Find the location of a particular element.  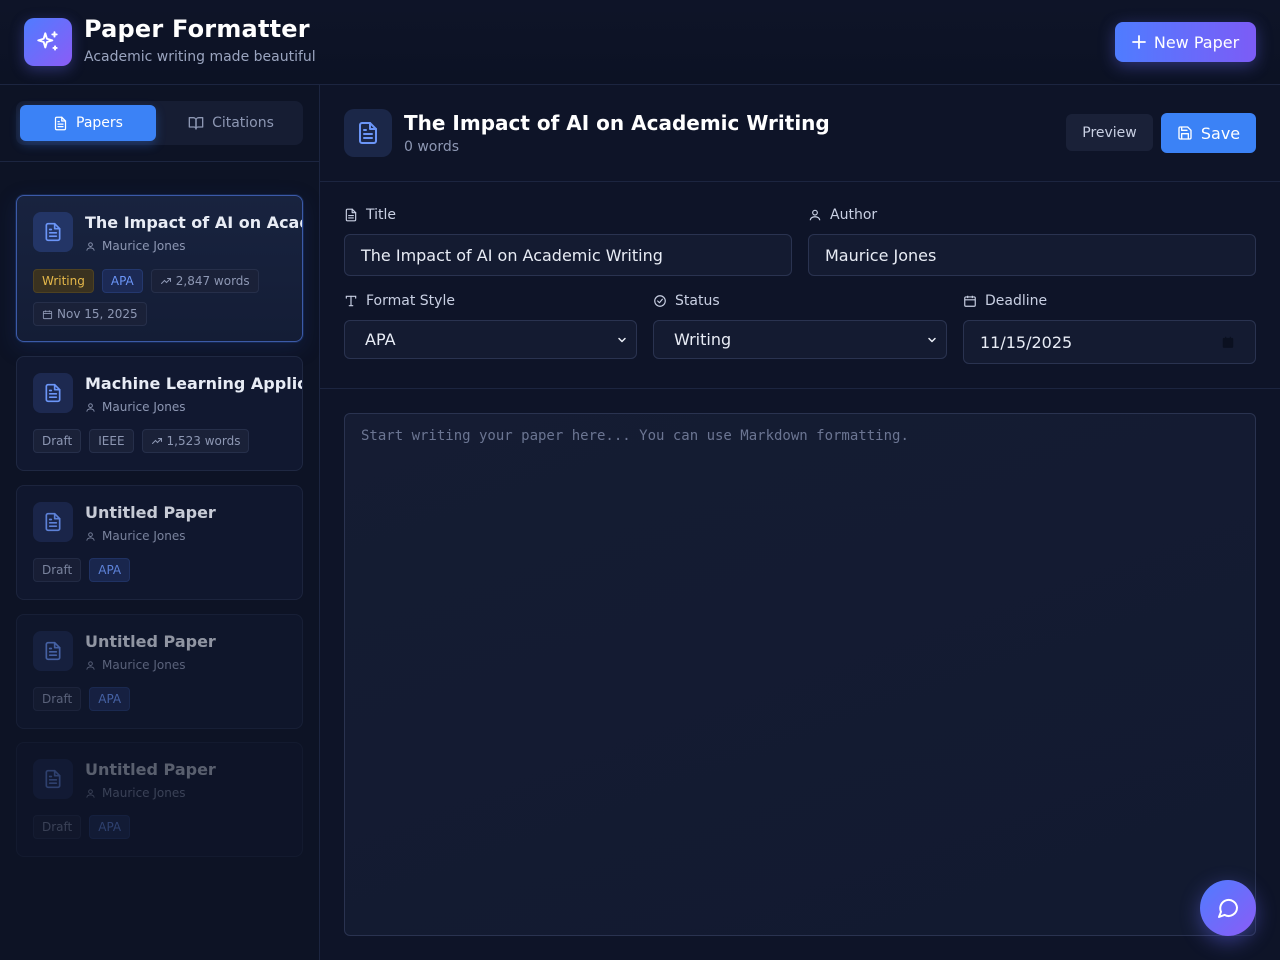

deadline-input: 11/15/2025 is located at coordinates (1109, 342).